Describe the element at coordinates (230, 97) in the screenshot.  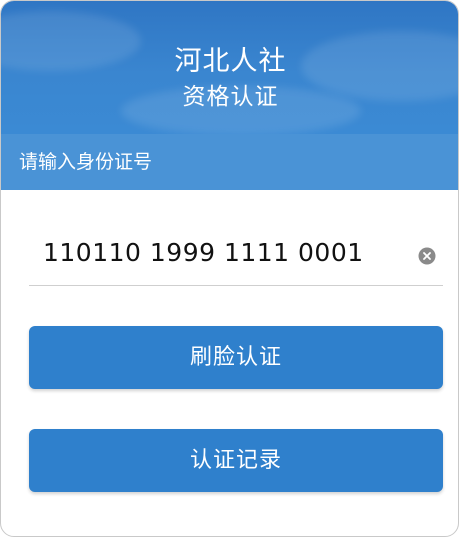
I see `app-subtitle: 资格认证` at that location.